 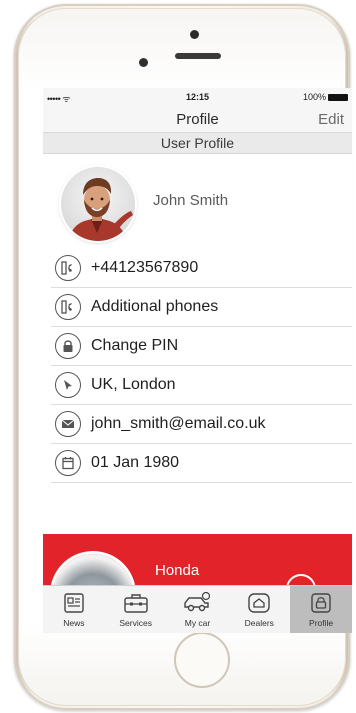 I want to click on detail-label: +44123567890, so click(x=145, y=267).